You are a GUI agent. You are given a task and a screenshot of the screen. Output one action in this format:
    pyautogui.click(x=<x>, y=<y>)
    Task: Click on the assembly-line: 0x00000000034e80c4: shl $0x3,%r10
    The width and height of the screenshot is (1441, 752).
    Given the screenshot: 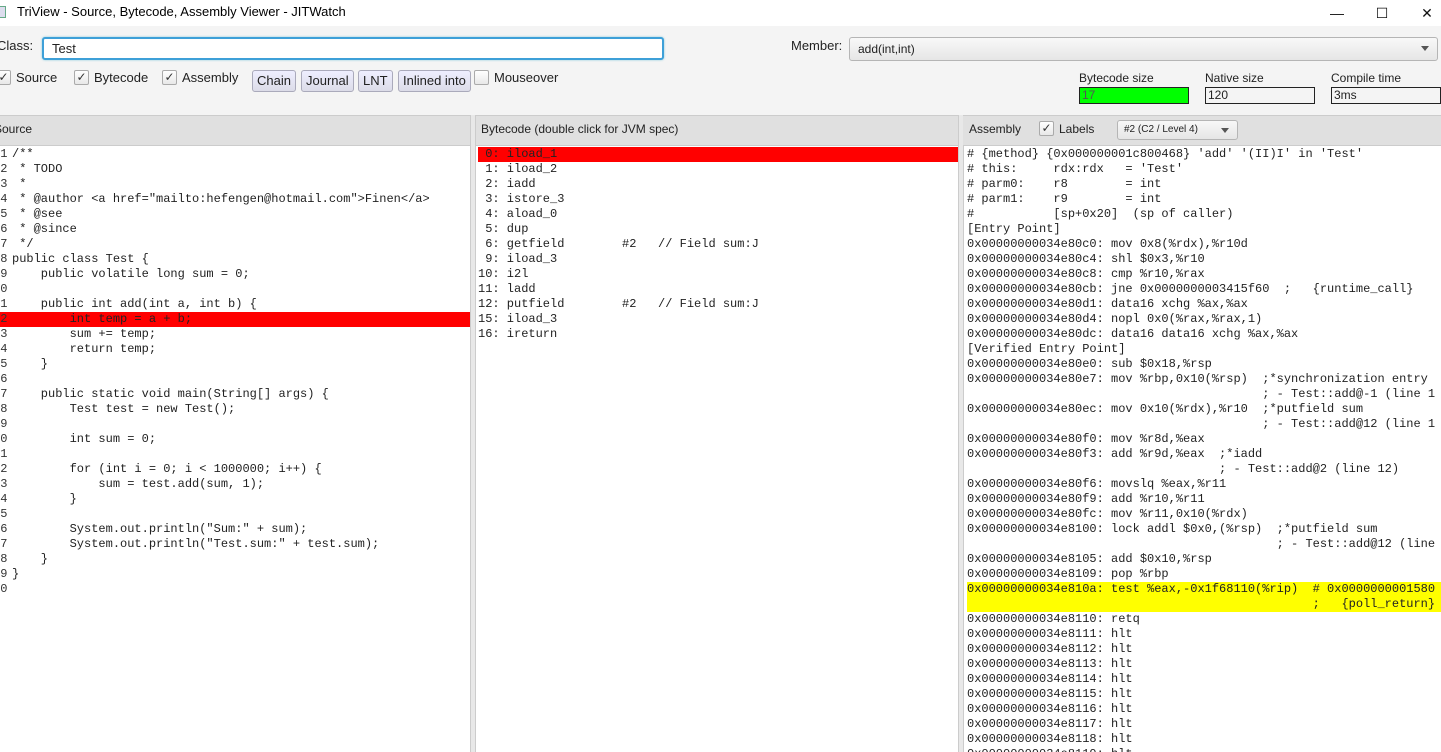 What is the action you would take?
    pyautogui.click(x=1204, y=259)
    